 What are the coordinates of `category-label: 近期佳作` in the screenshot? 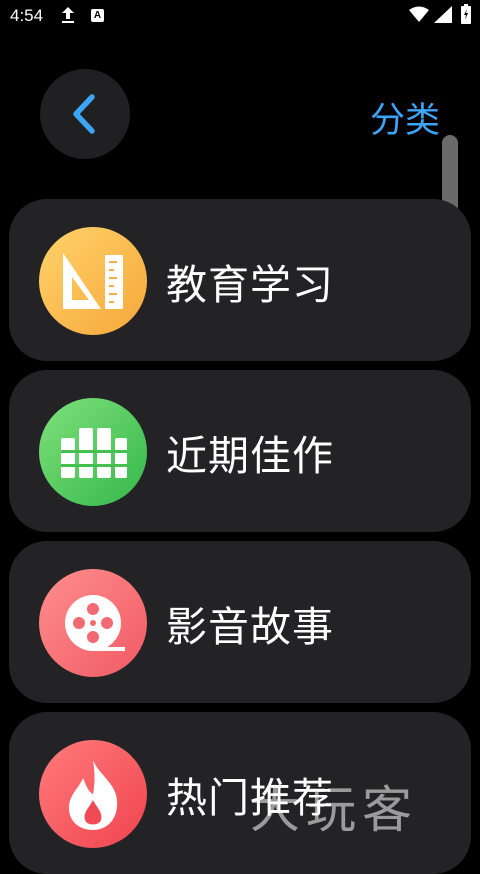 It's located at (250, 456).